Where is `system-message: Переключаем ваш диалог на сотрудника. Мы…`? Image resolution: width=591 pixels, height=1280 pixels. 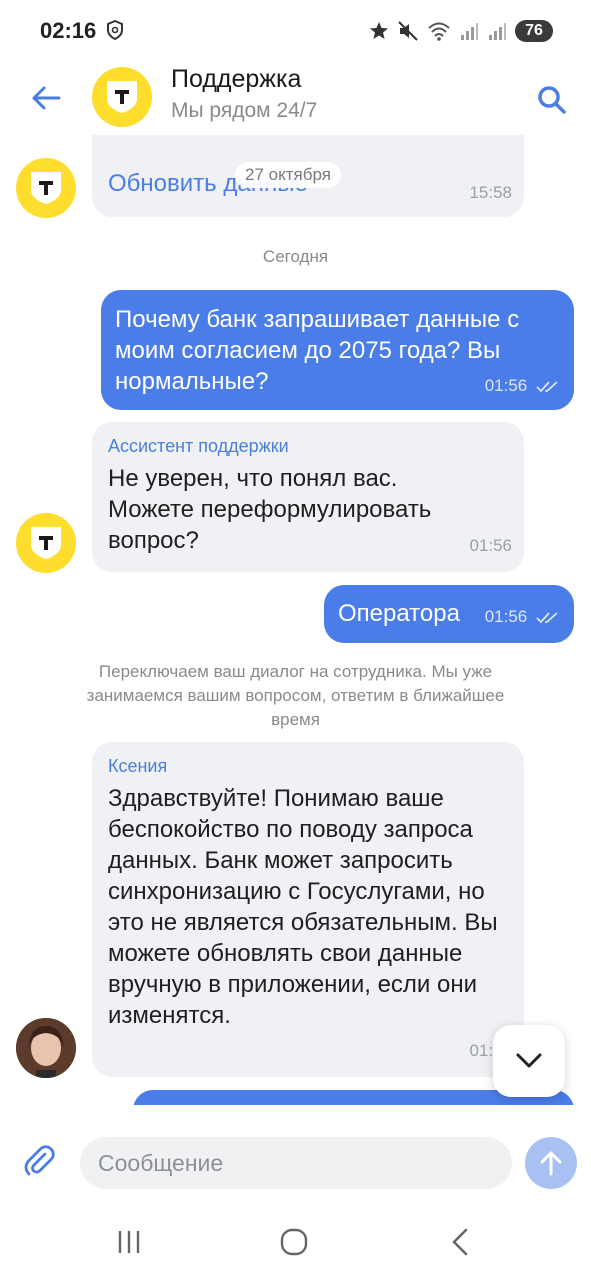
system-message: Переключаем ваш диалог на сотрудника. Мы… is located at coordinates (295, 695).